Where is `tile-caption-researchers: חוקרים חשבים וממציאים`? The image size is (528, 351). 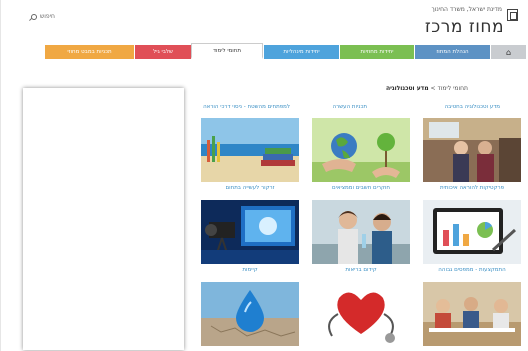
tile-caption-researchers: חוקרים חשבים וממציאים is located at coordinates (361, 188).